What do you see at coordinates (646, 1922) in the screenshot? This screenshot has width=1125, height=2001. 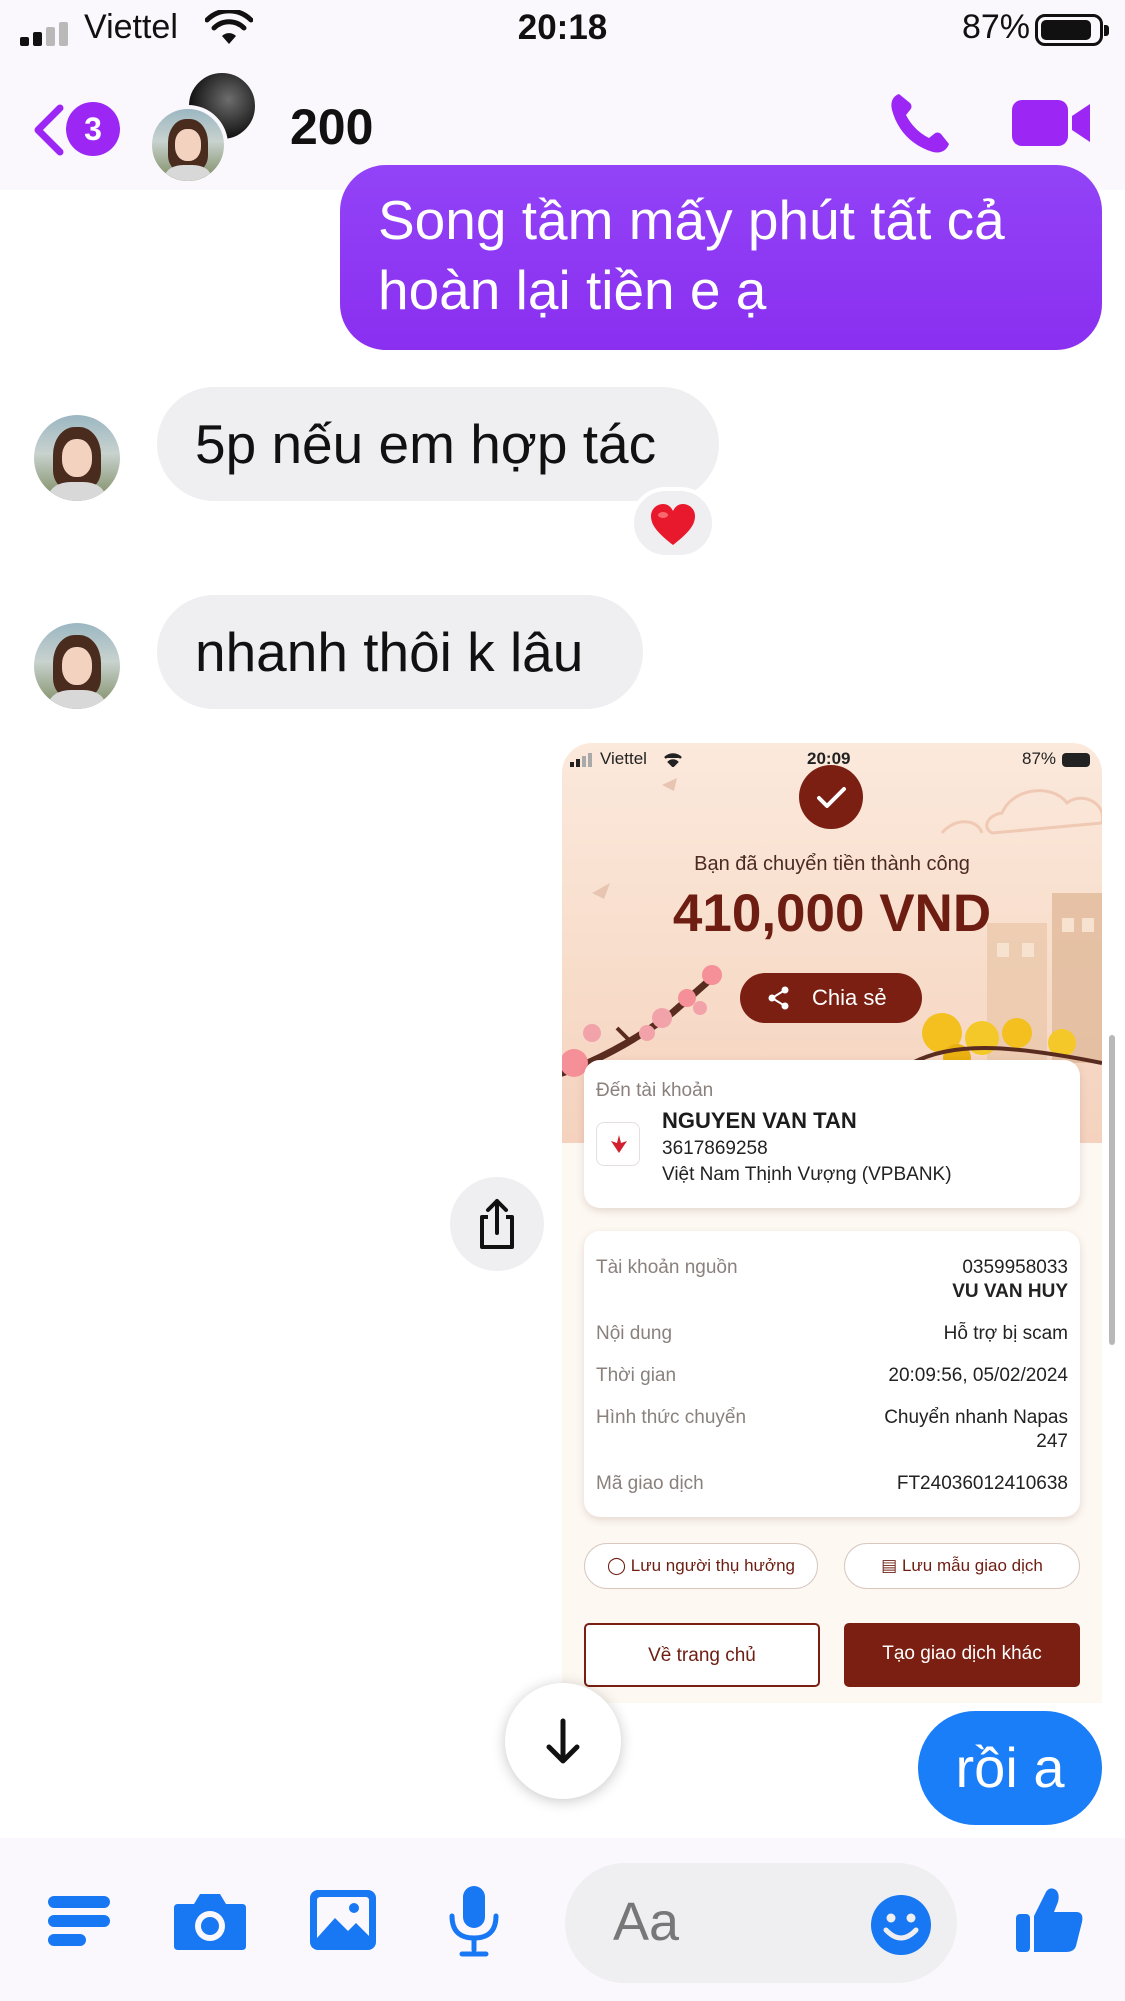 I see `message-input-placeholder: Aa` at bounding box center [646, 1922].